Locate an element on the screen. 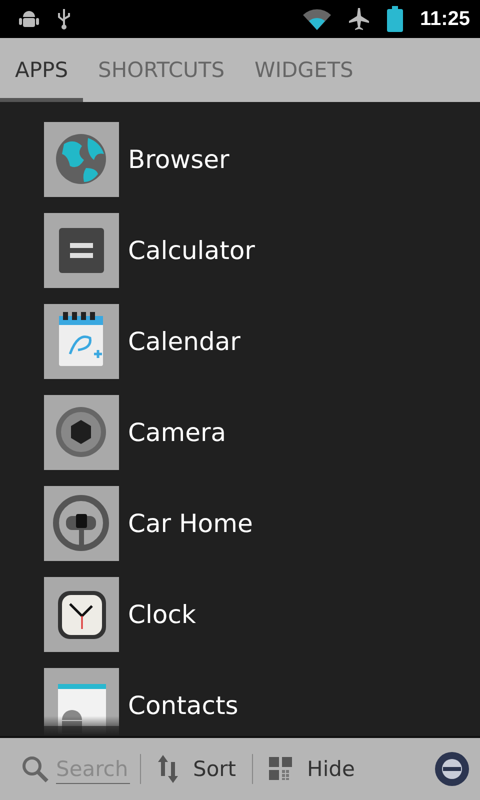 The image size is (480, 800). usb-icon is located at coordinates (64, 19).